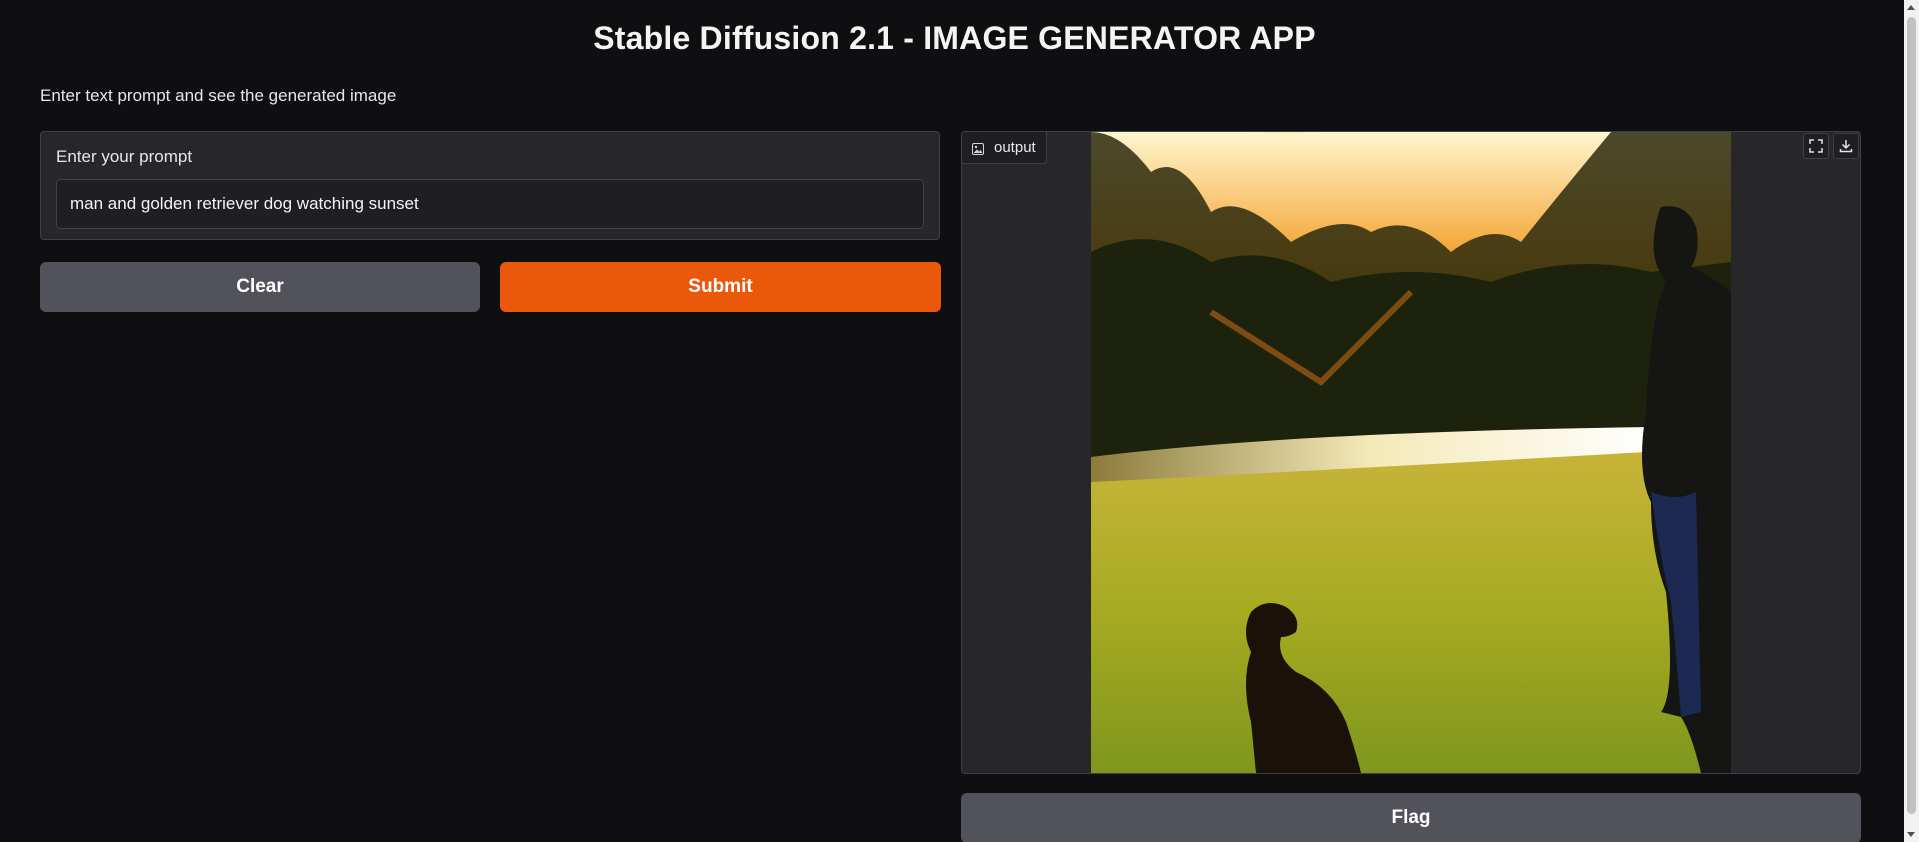 This screenshot has height=842, width=1919. What do you see at coordinates (1846, 146) in the screenshot?
I see `download-icon` at bounding box center [1846, 146].